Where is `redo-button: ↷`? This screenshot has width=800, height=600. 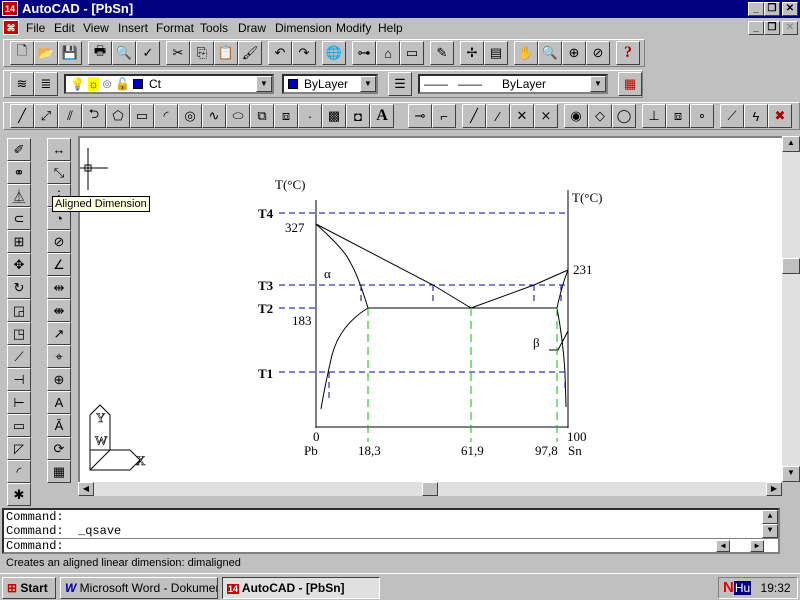
redo-button: ↷ is located at coordinates (304, 53).